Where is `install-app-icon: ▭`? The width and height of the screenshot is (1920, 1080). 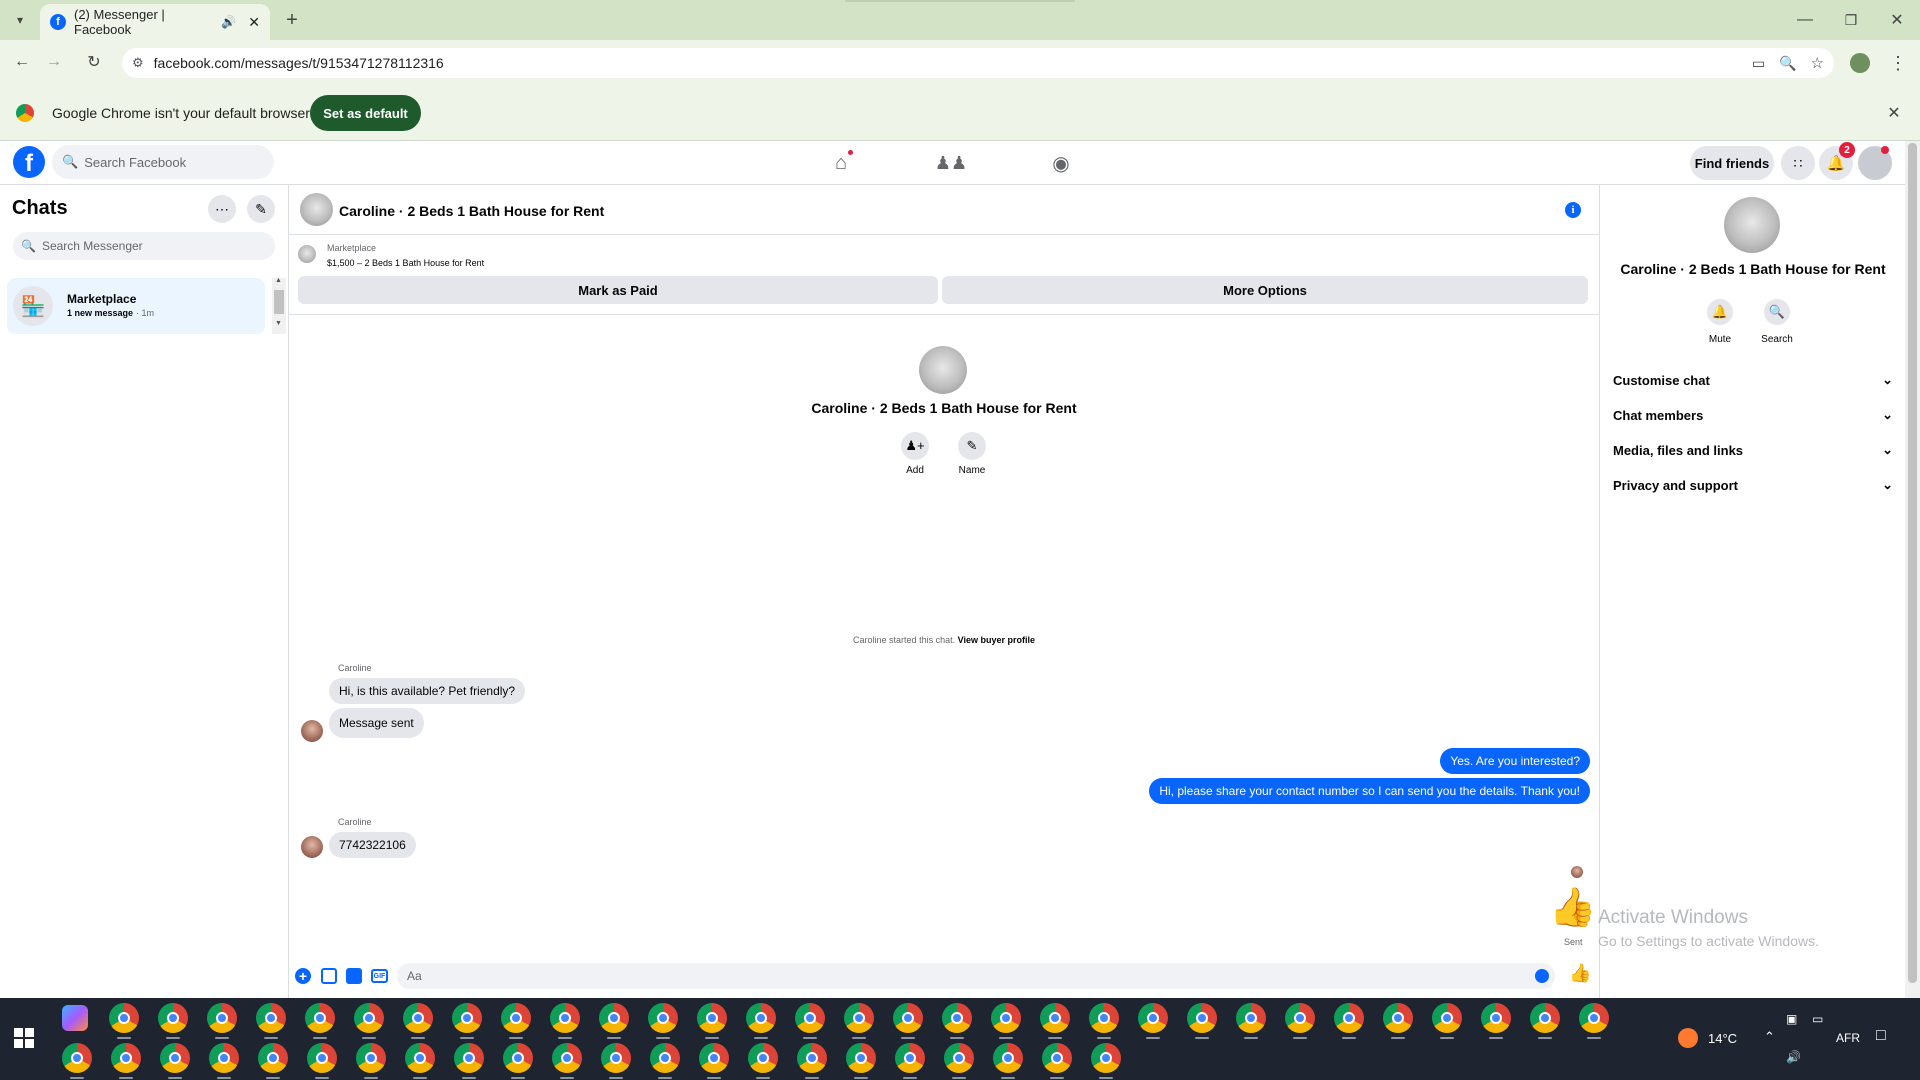 install-app-icon: ▭ is located at coordinates (1758, 63).